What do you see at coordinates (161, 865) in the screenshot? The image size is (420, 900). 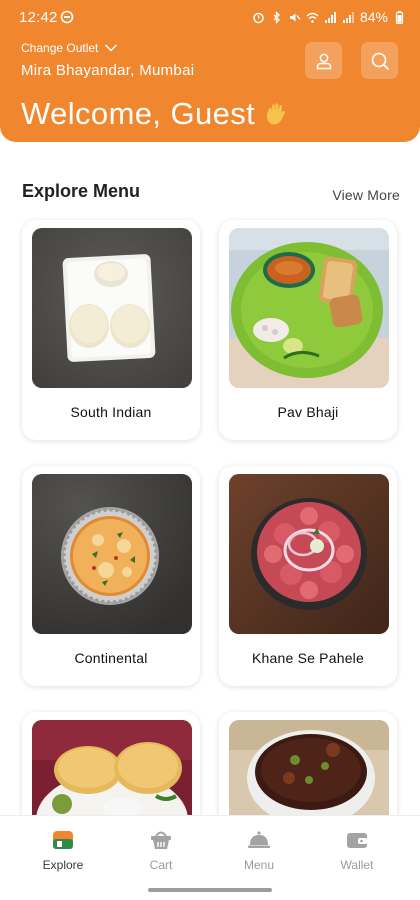 I see `nav-cart-label: Cart` at bounding box center [161, 865].